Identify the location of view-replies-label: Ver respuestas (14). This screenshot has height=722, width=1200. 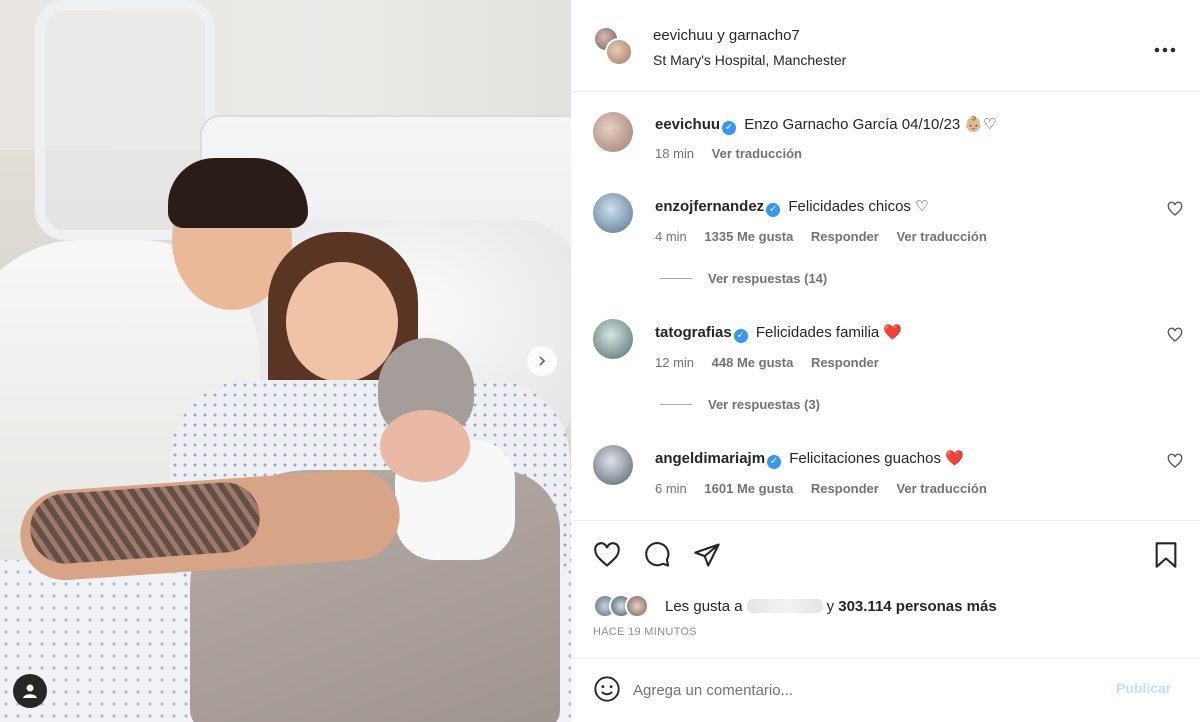
(768, 278).